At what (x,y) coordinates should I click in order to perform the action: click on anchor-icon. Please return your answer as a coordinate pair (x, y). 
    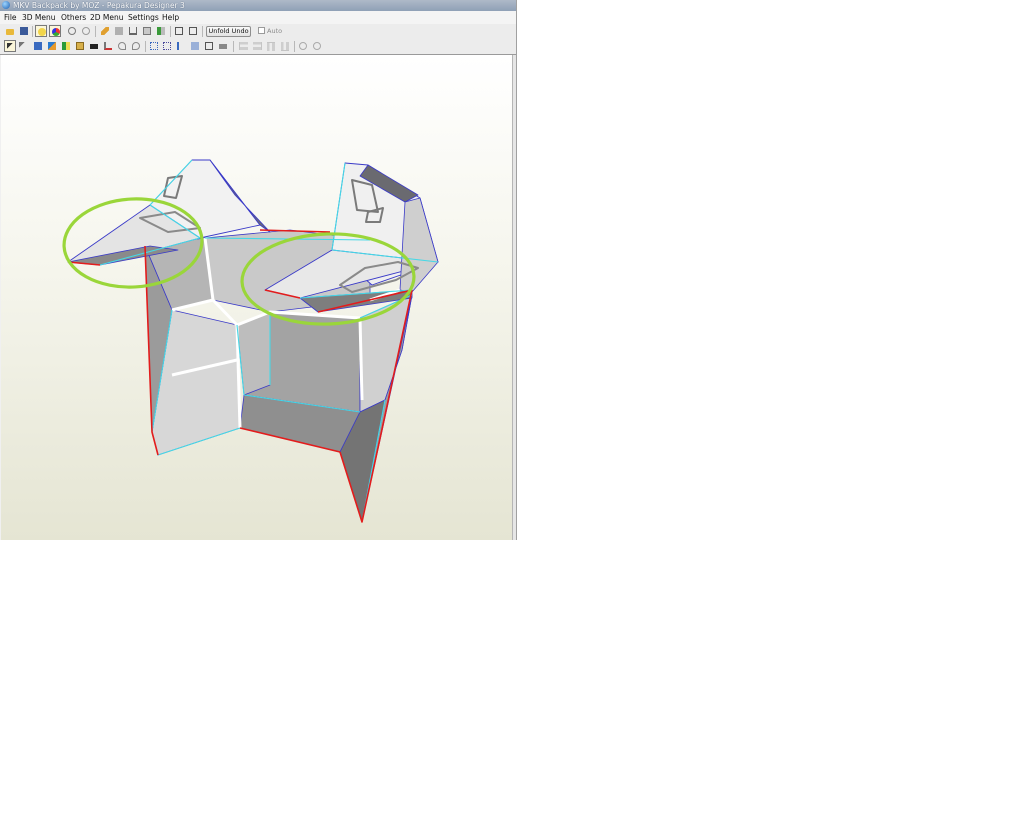
    Looking at the image, I should click on (133, 31).